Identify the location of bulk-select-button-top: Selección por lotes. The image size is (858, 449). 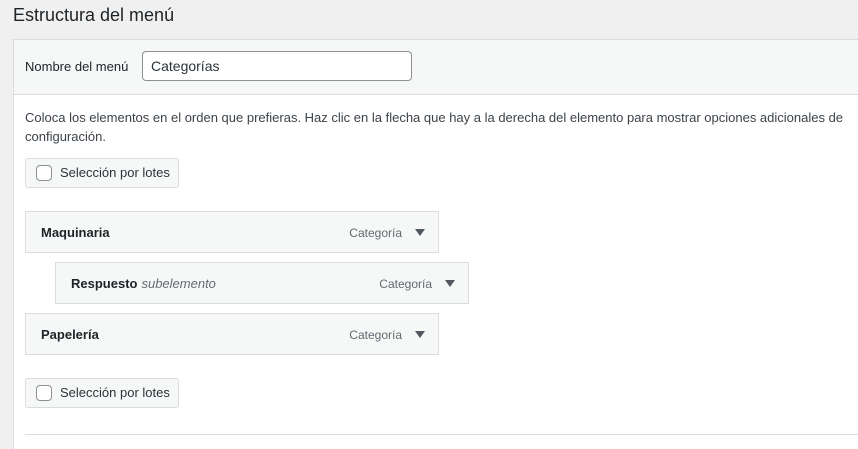
(102, 173).